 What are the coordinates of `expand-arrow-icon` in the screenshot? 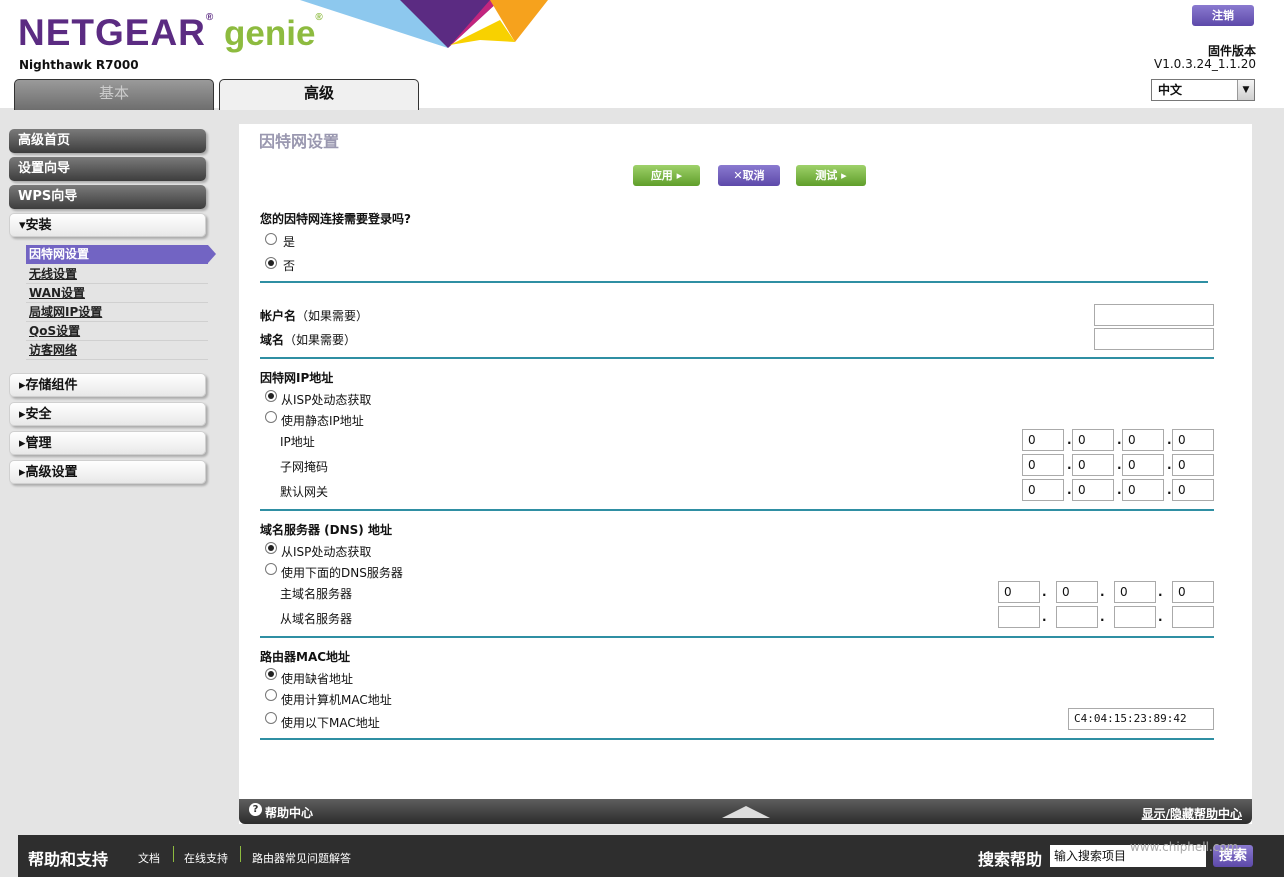 It's located at (746, 812).